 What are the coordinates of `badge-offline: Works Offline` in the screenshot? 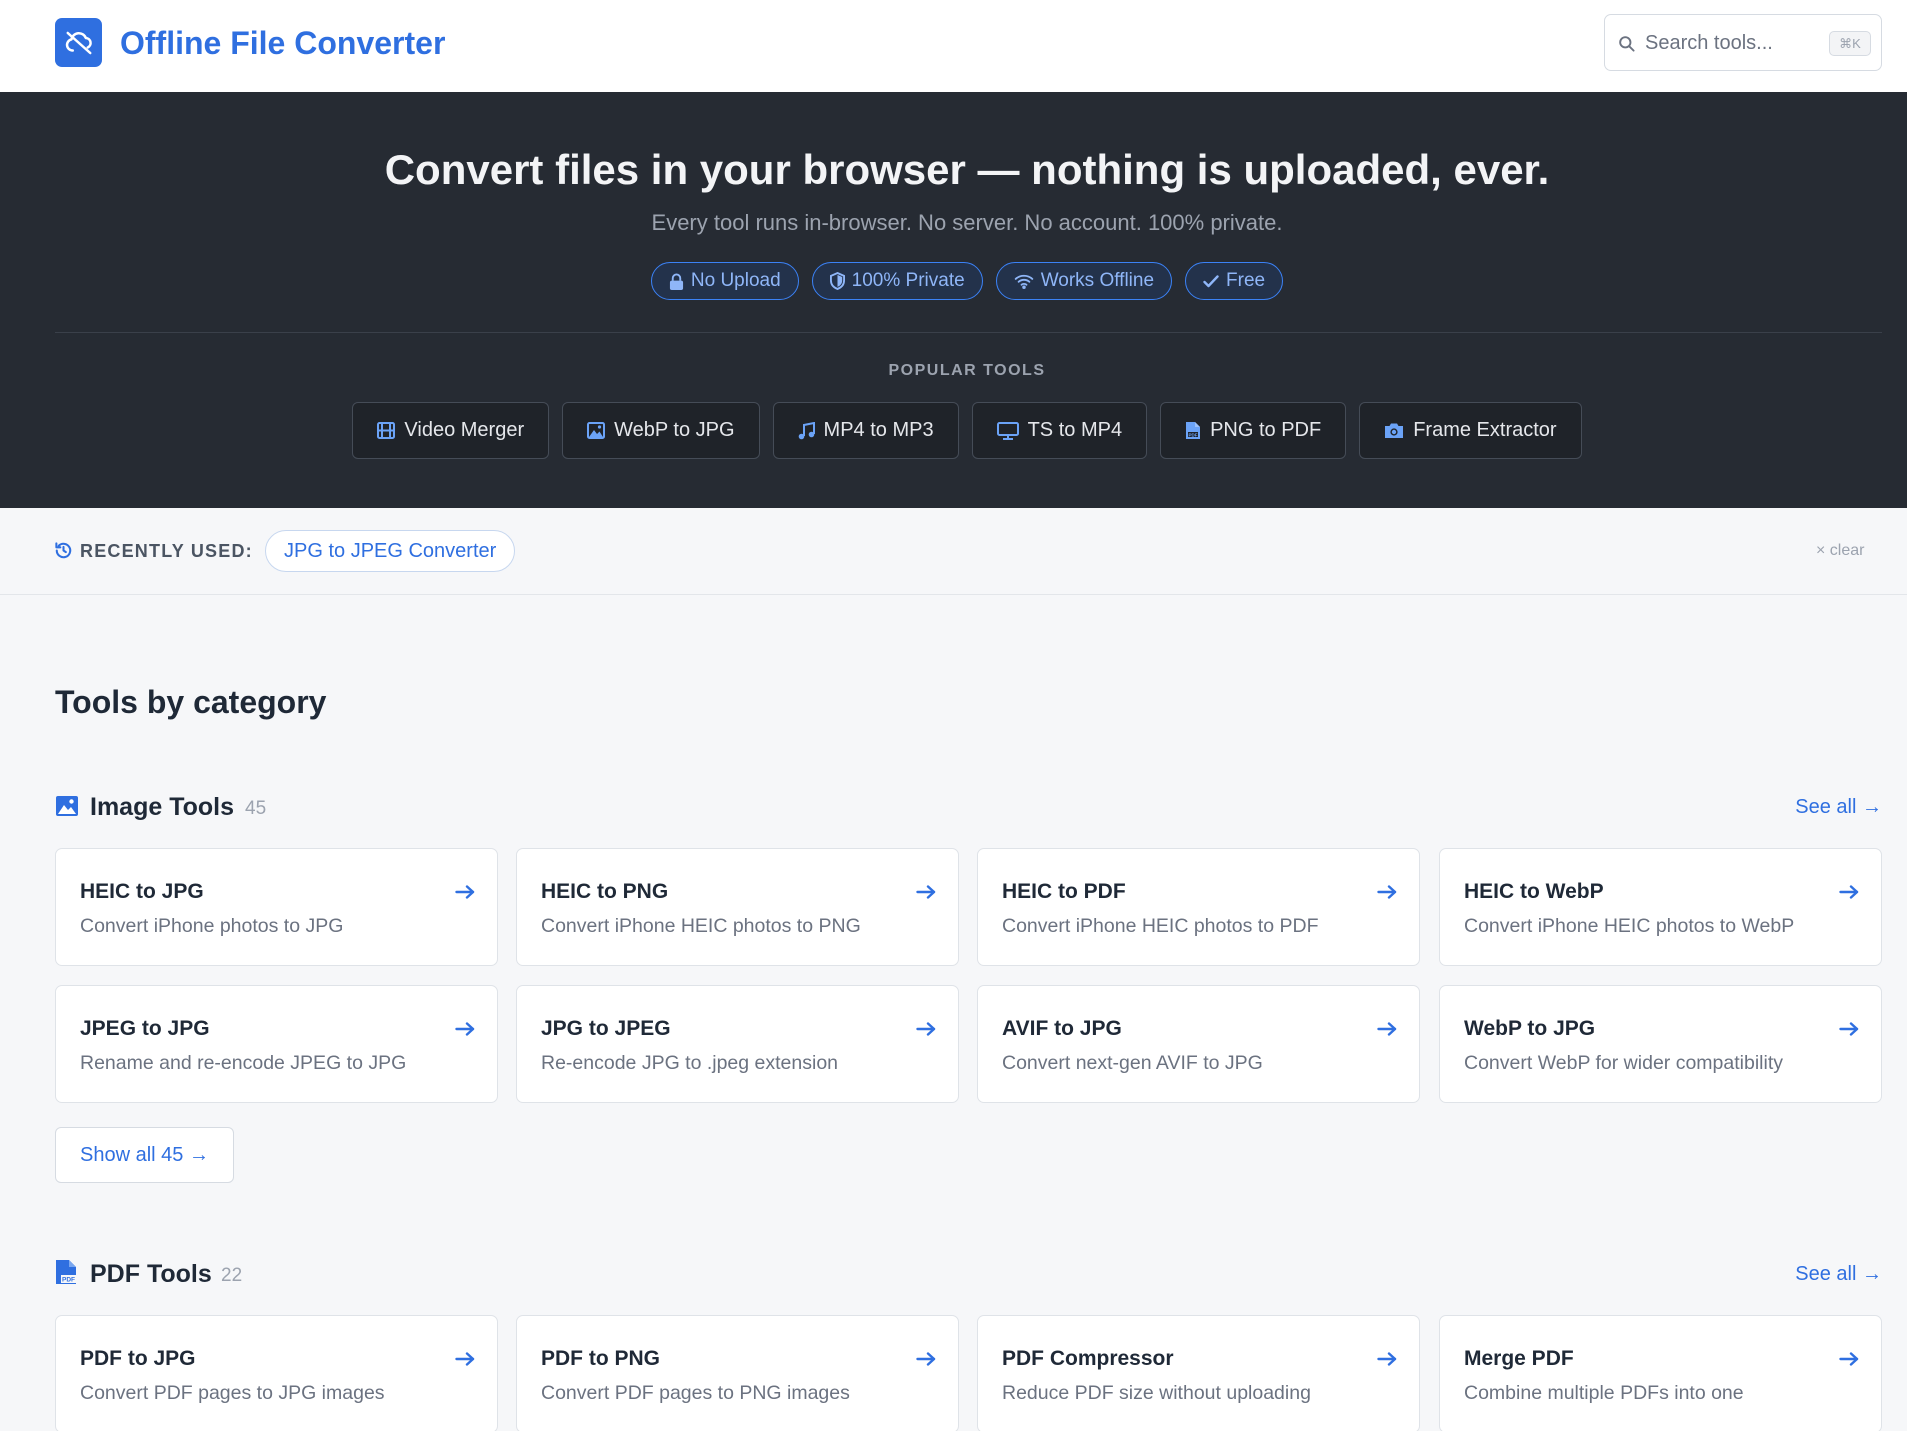 It's located at (1084, 281).